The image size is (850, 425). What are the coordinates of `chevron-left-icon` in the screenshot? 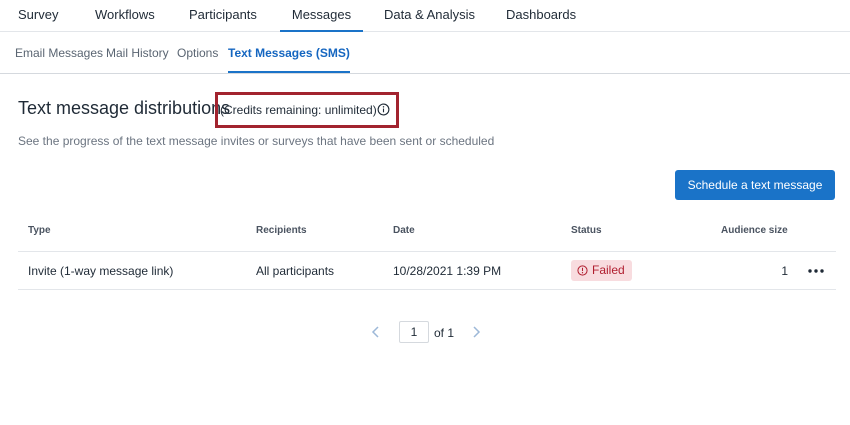 It's located at (376, 332).